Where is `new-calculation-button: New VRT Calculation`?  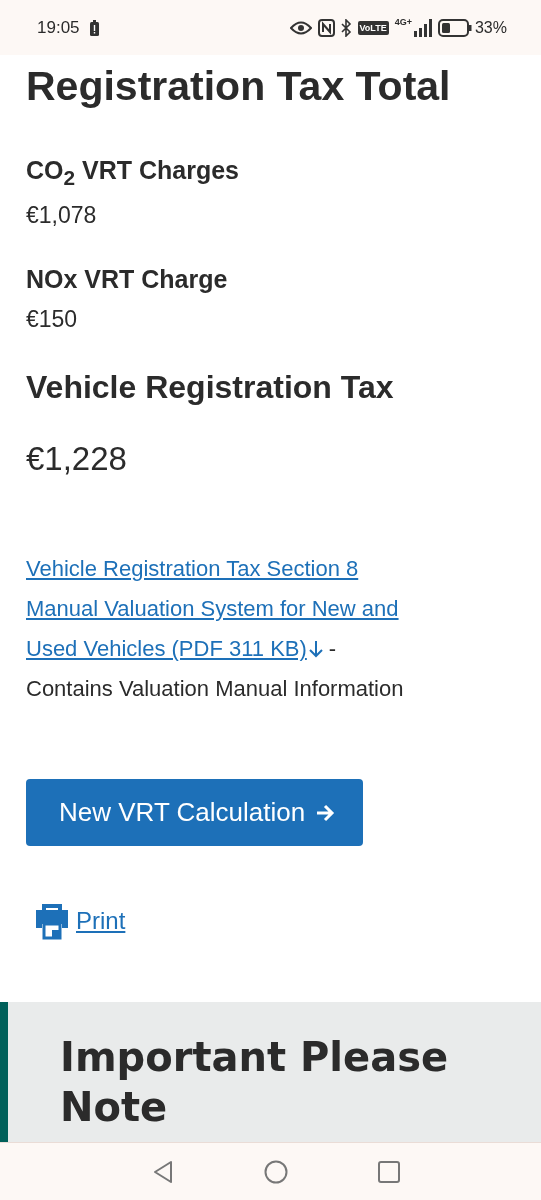
new-calculation-button: New VRT Calculation is located at coordinates (195, 812).